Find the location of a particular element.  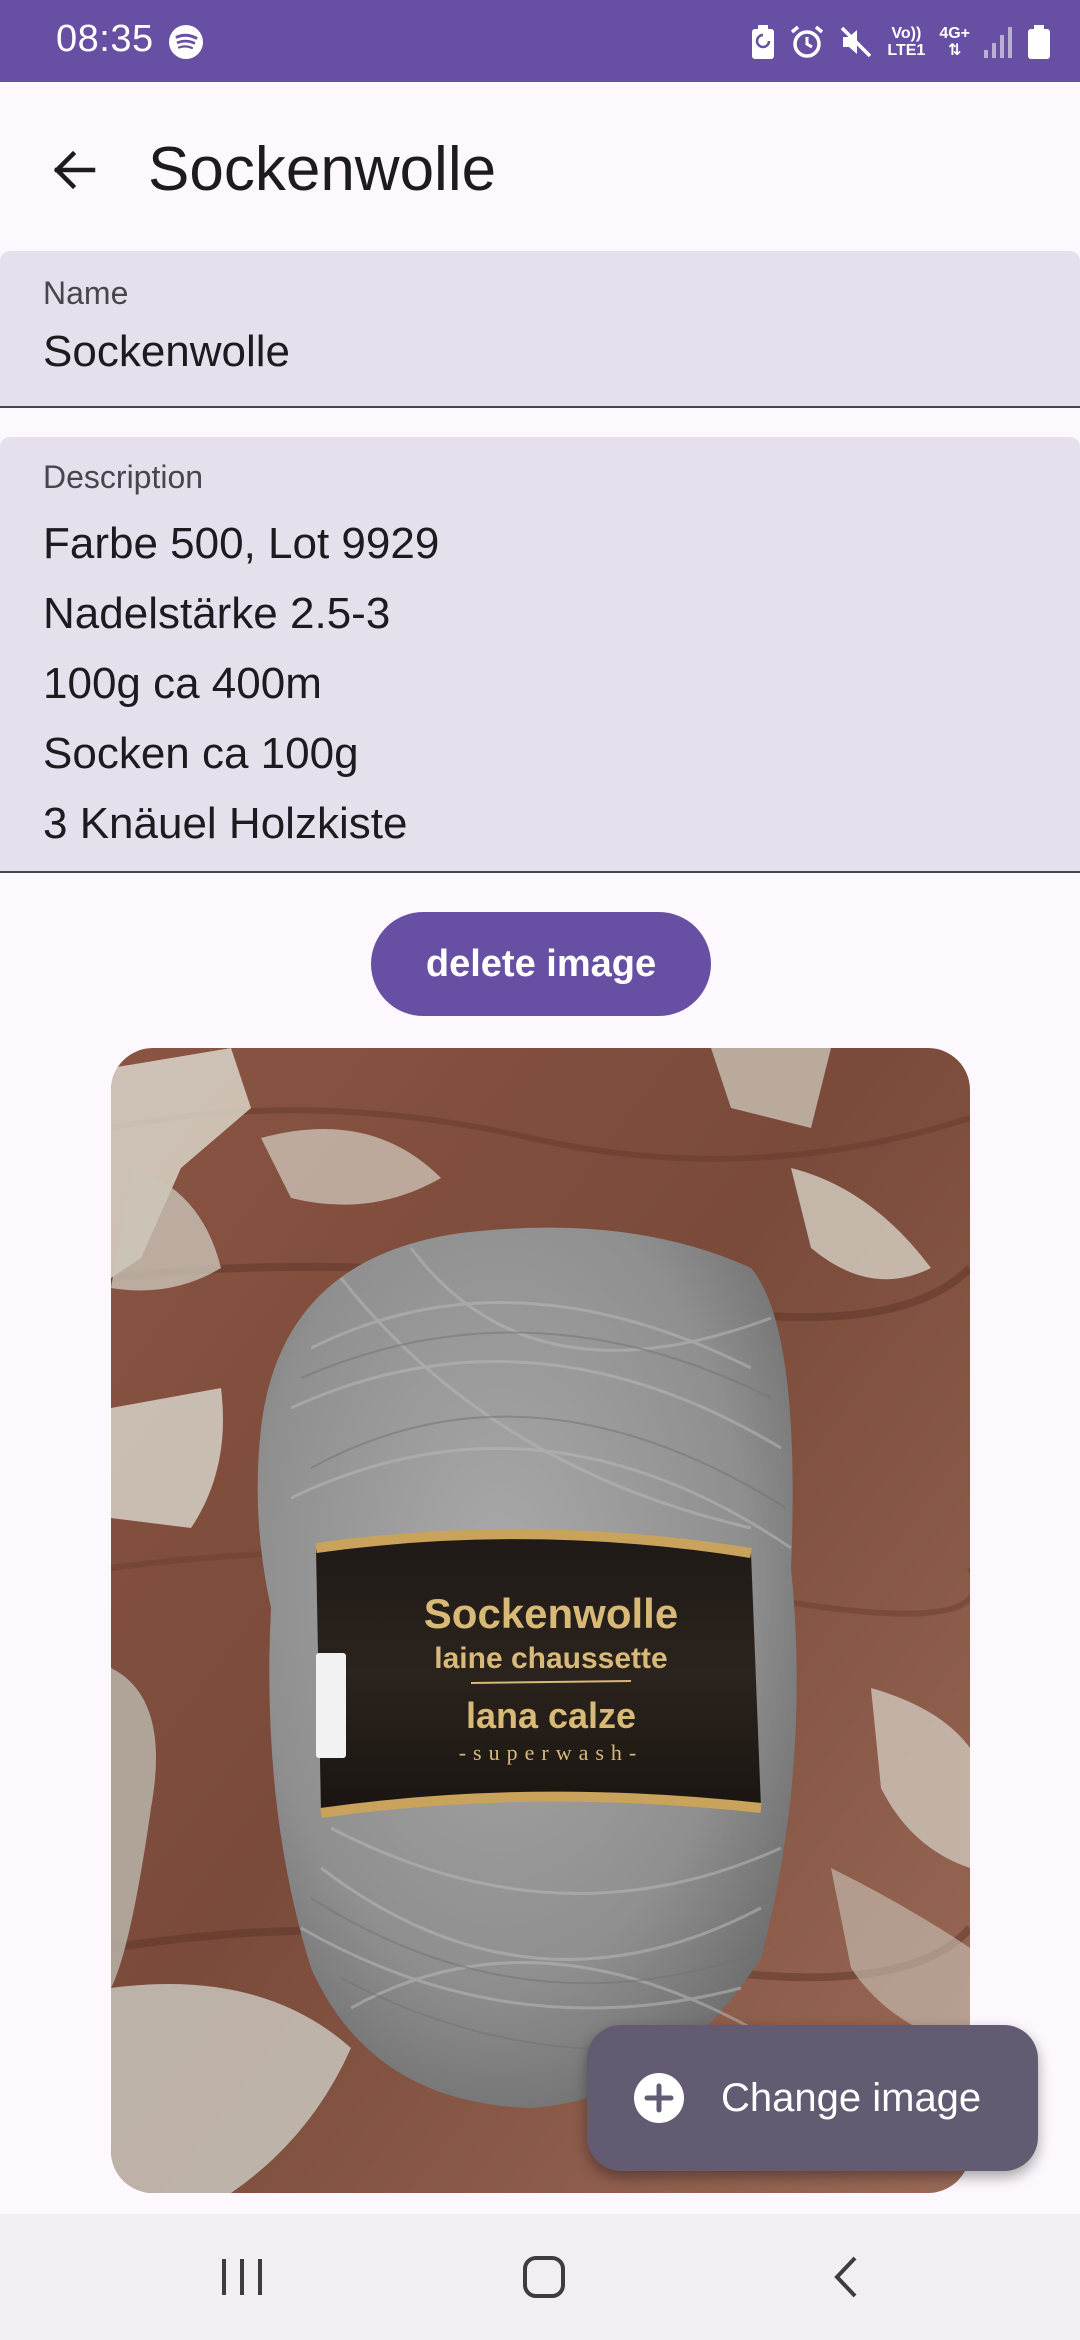

change-image-button: Change image is located at coordinates (812, 2098).